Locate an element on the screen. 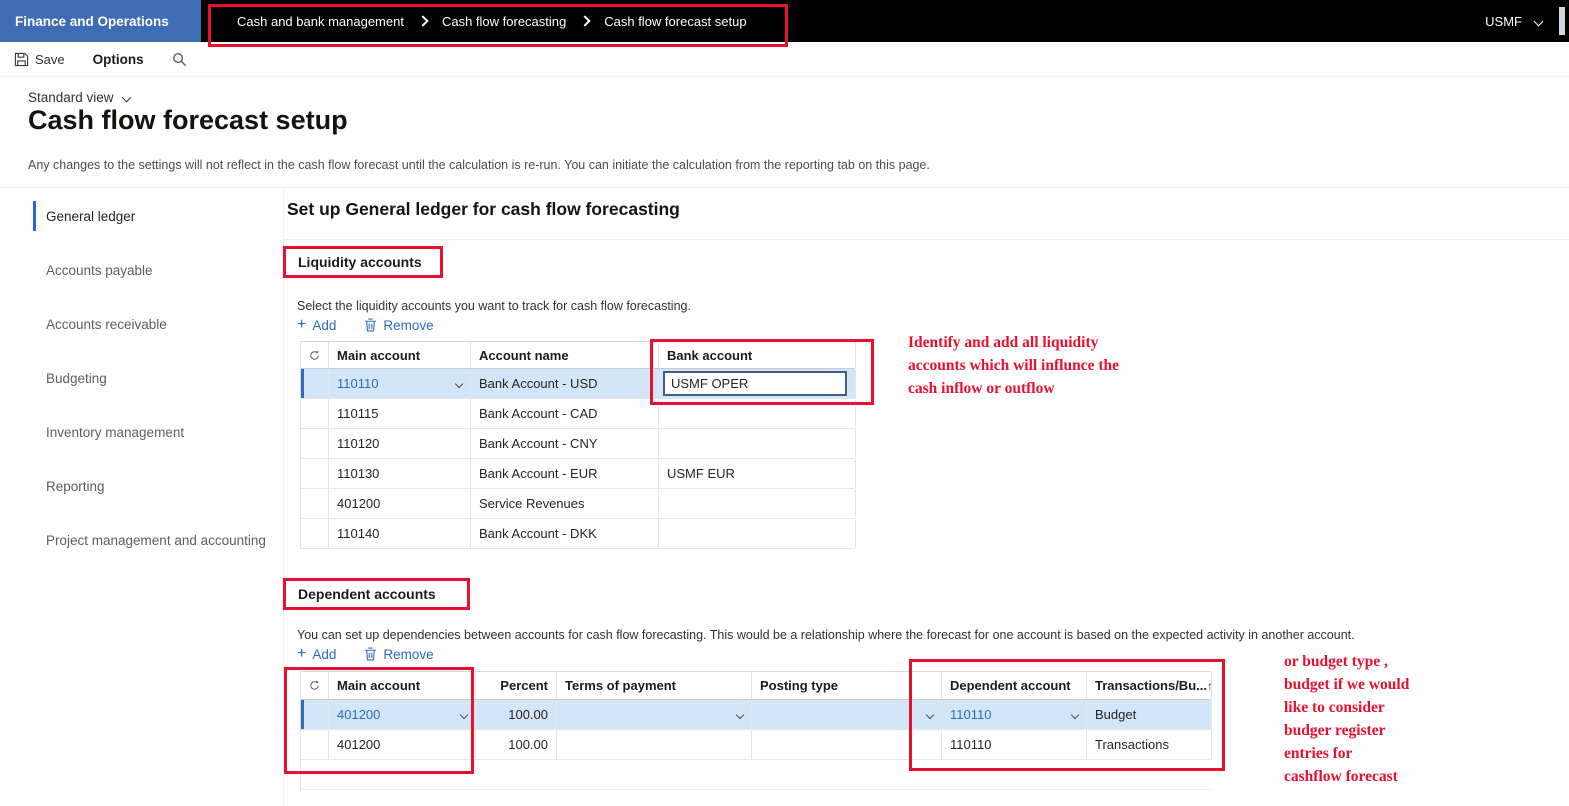  column-header-posting-type: Posting type is located at coordinates (847, 685).